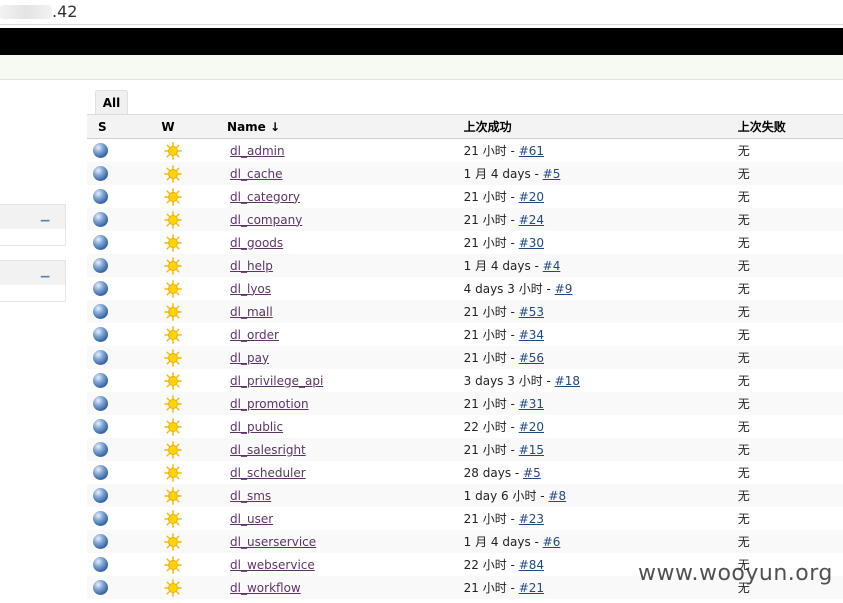 Image resolution: width=843 pixels, height=603 pixels. I want to click on build-link: #6, so click(552, 542).